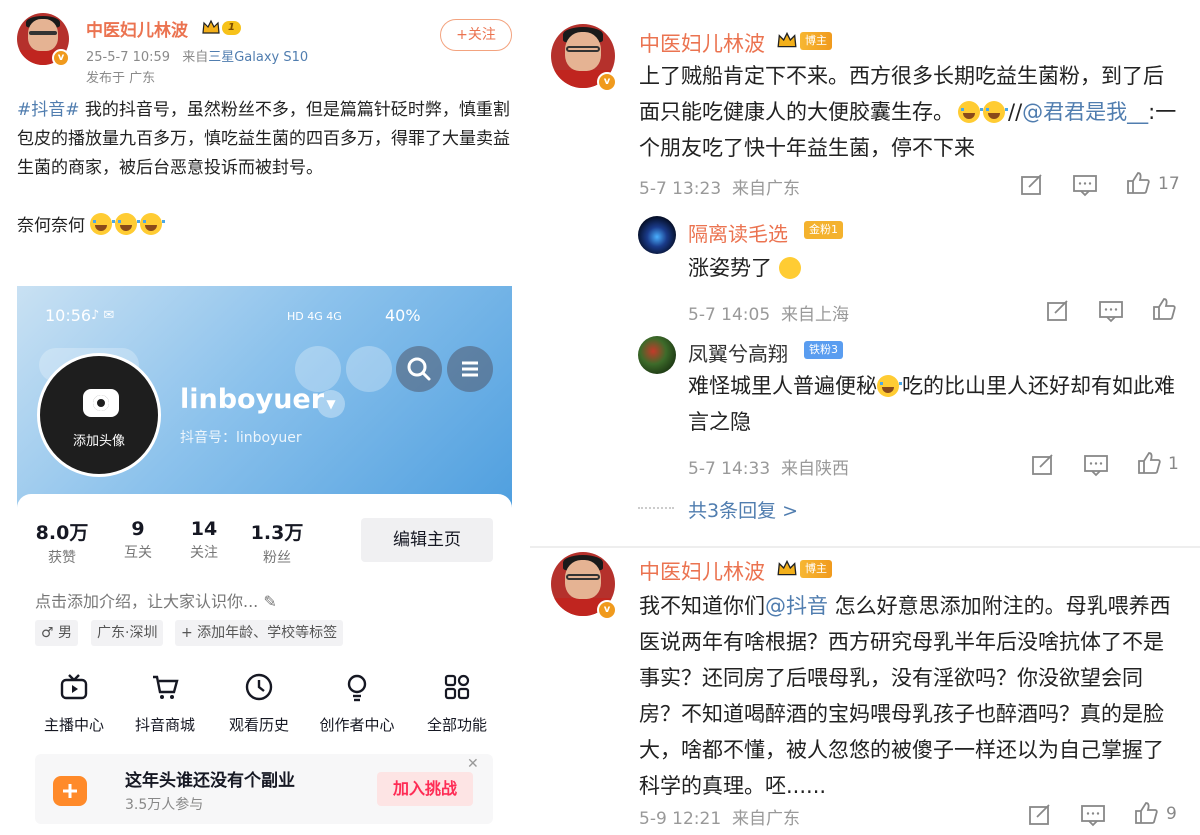  I want to click on post-meta: 25-5-7 10:59 来自三星Galaxy S10, so click(197, 55).